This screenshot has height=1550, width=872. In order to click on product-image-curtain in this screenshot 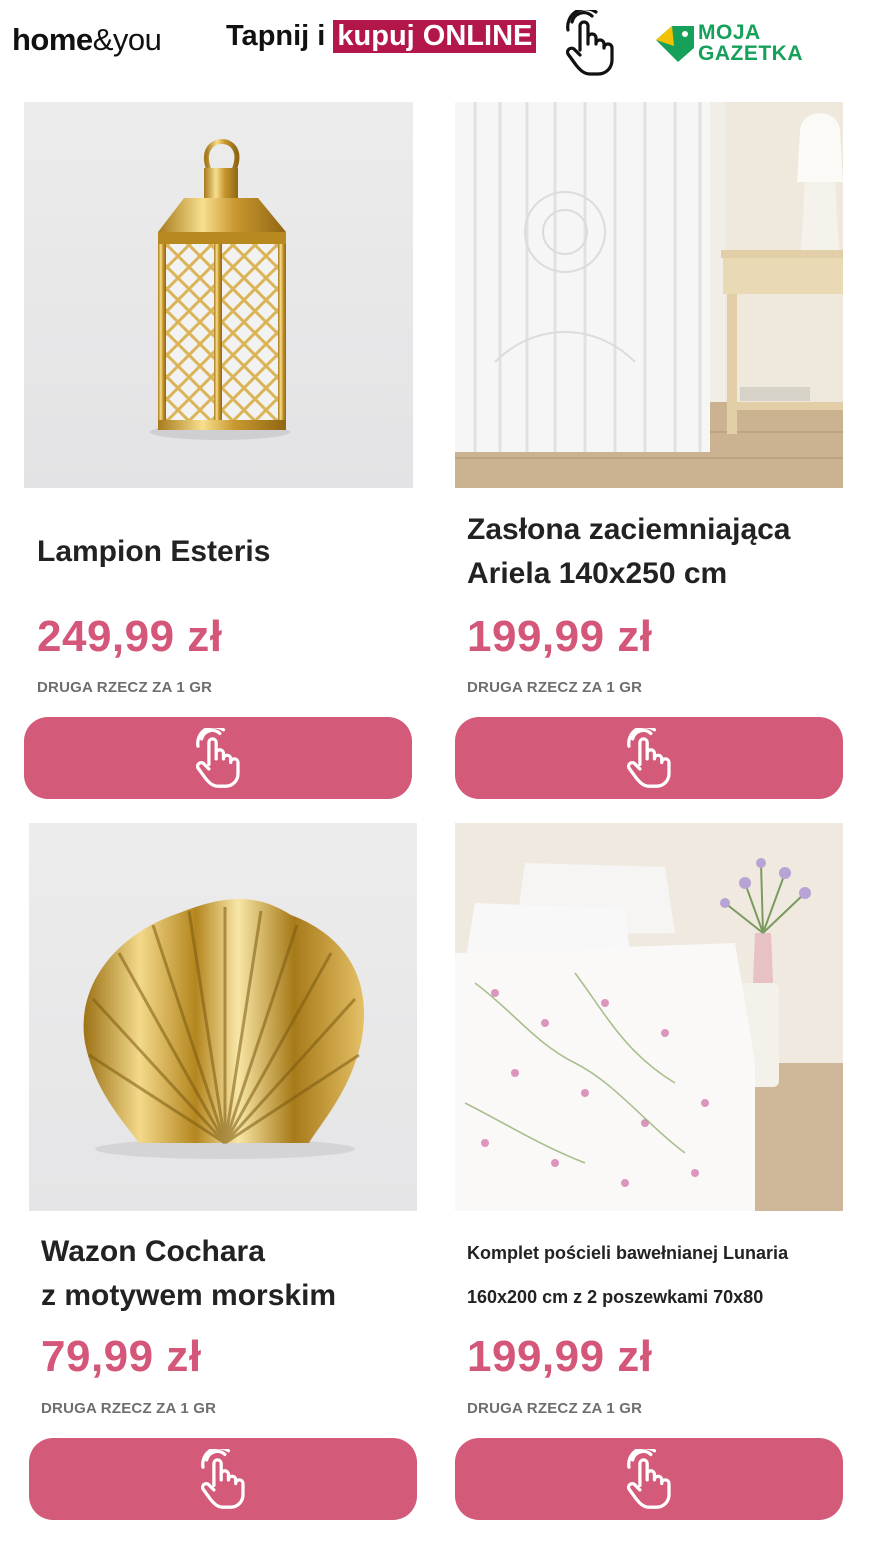, I will do `click(649, 295)`.